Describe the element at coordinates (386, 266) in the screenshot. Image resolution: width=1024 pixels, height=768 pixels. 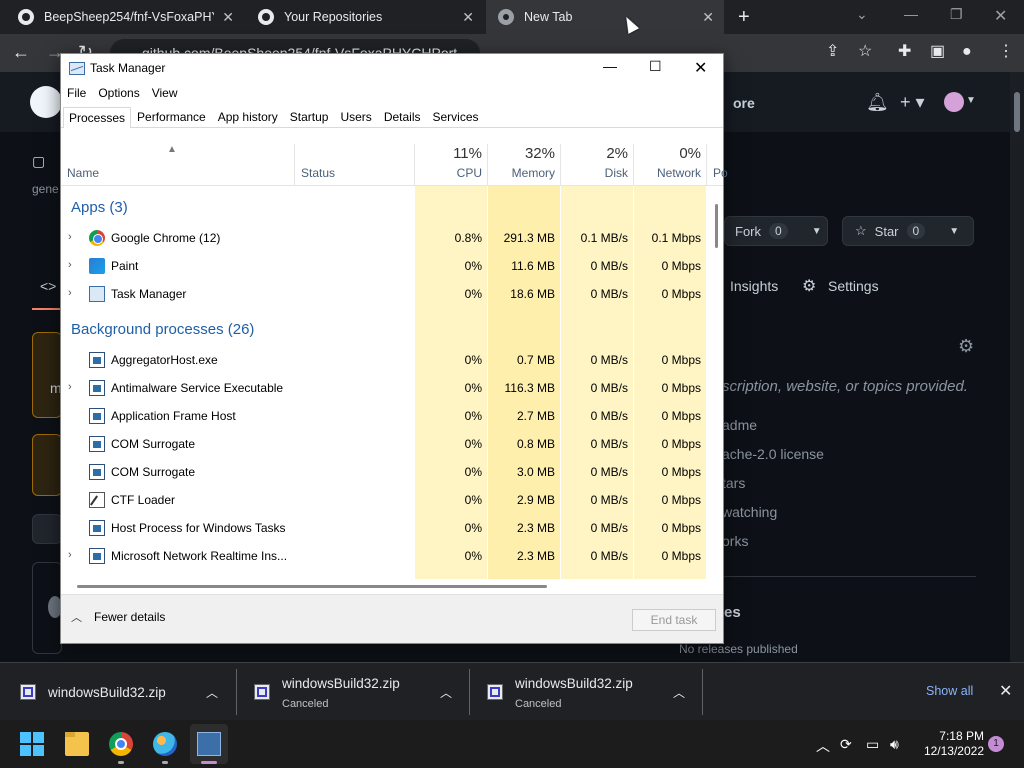
I see `table-row: › Paint 0% 11.6 MB 0 MB/s 0 Mbps` at that location.